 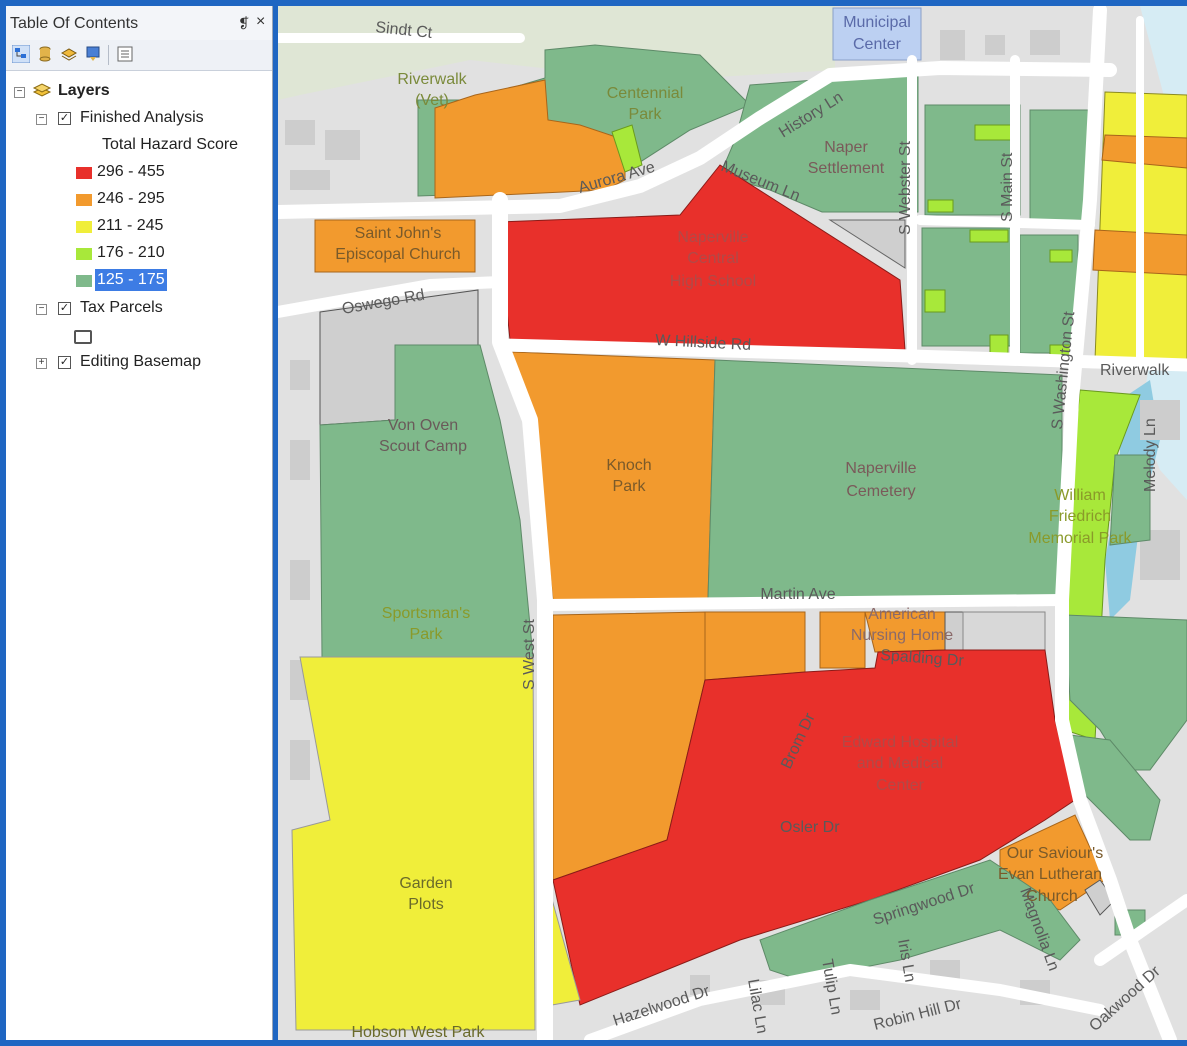 I want to click on map-label: William, so click(x=1080, y=495).